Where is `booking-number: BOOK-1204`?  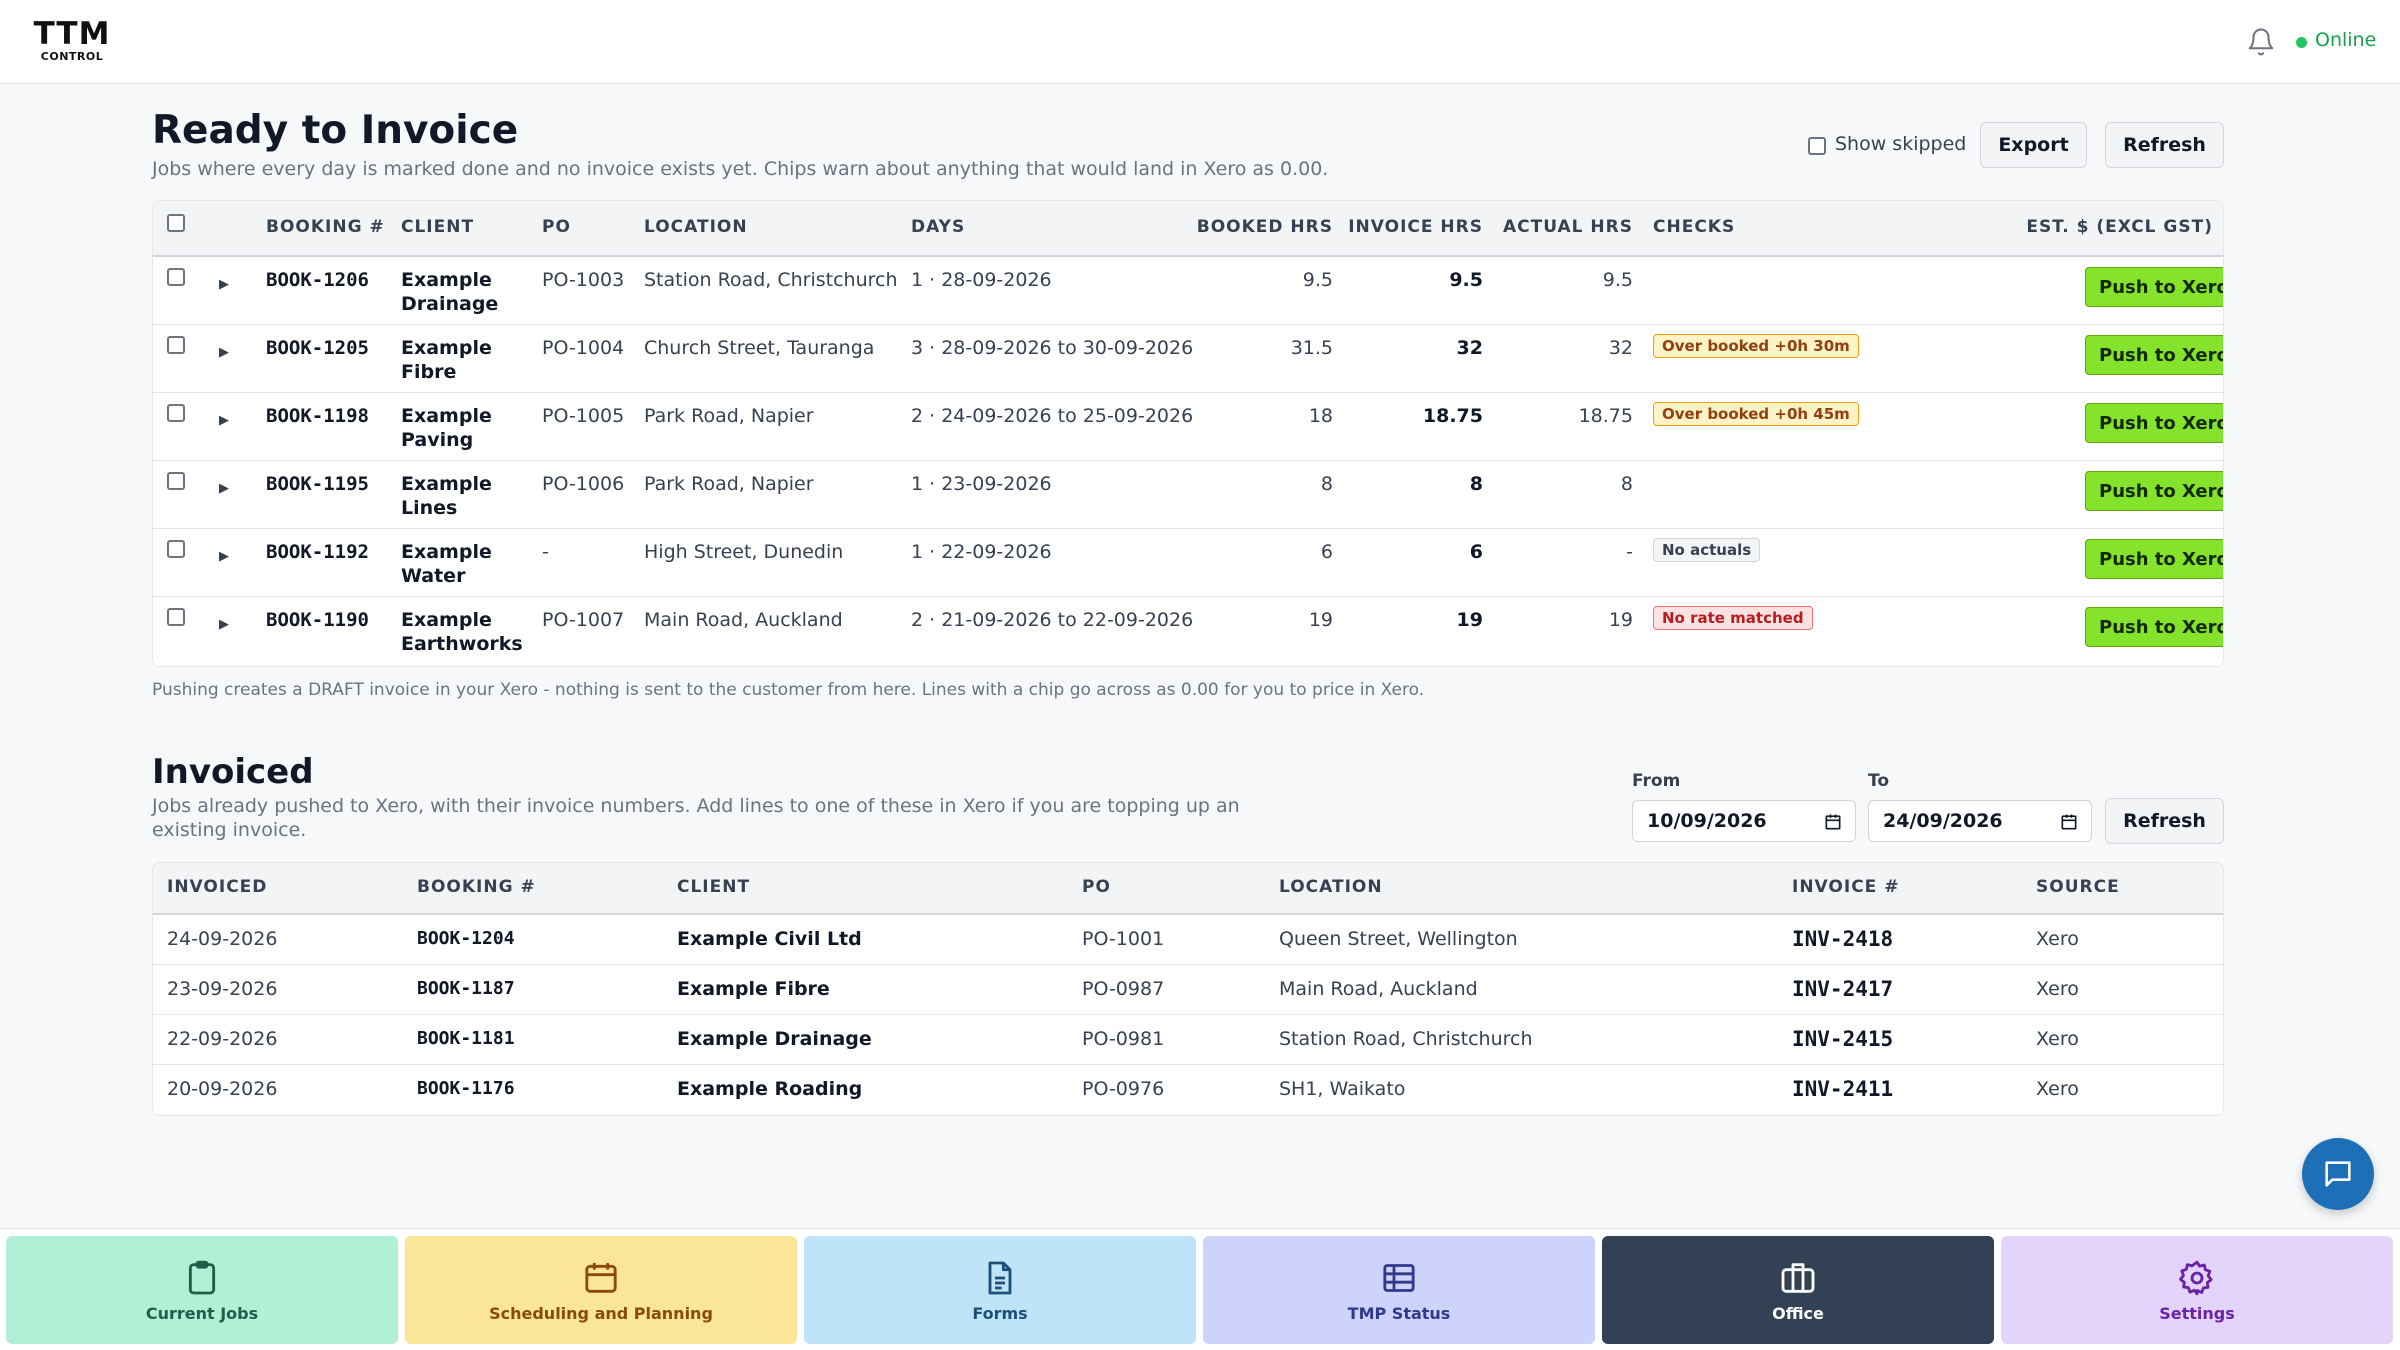
booking-number: BOOK-1204 is located at coordinates (466, 939).